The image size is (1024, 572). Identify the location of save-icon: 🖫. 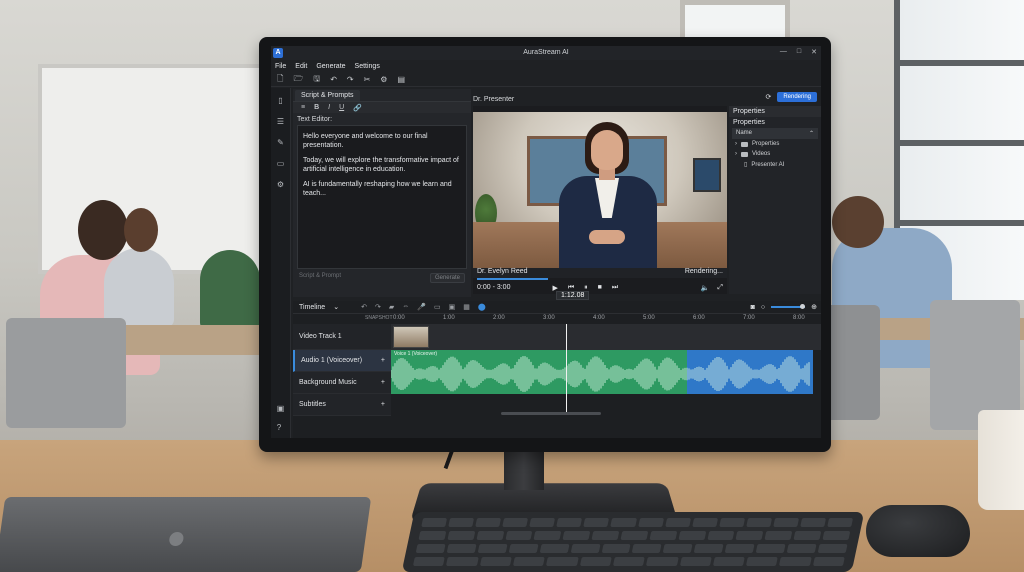
(316, 80).